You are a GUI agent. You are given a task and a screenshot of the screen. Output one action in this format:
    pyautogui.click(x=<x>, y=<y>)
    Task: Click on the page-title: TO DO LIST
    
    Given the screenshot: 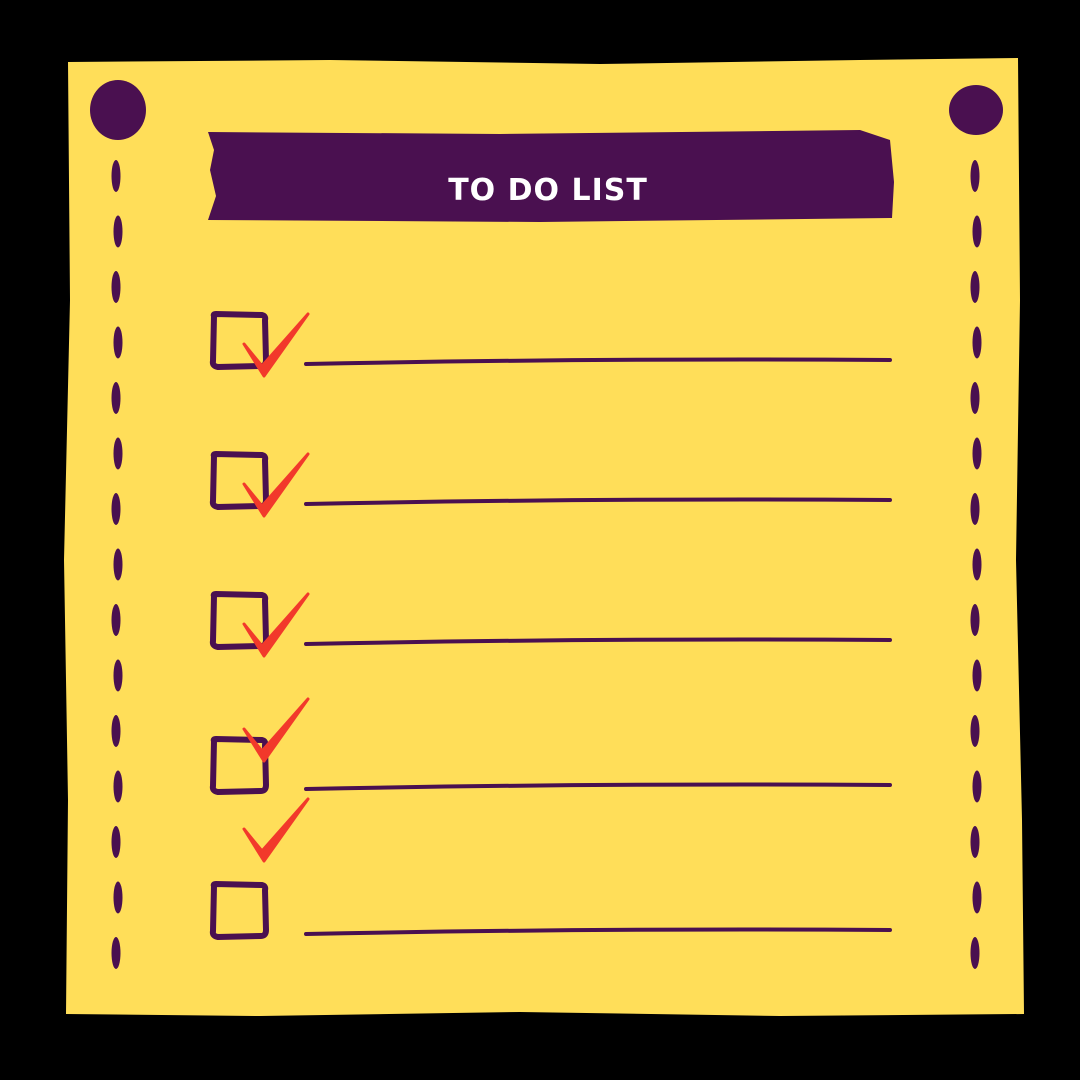 What is the action you would take?
    pyautogui.click(x=548, y=190)
    